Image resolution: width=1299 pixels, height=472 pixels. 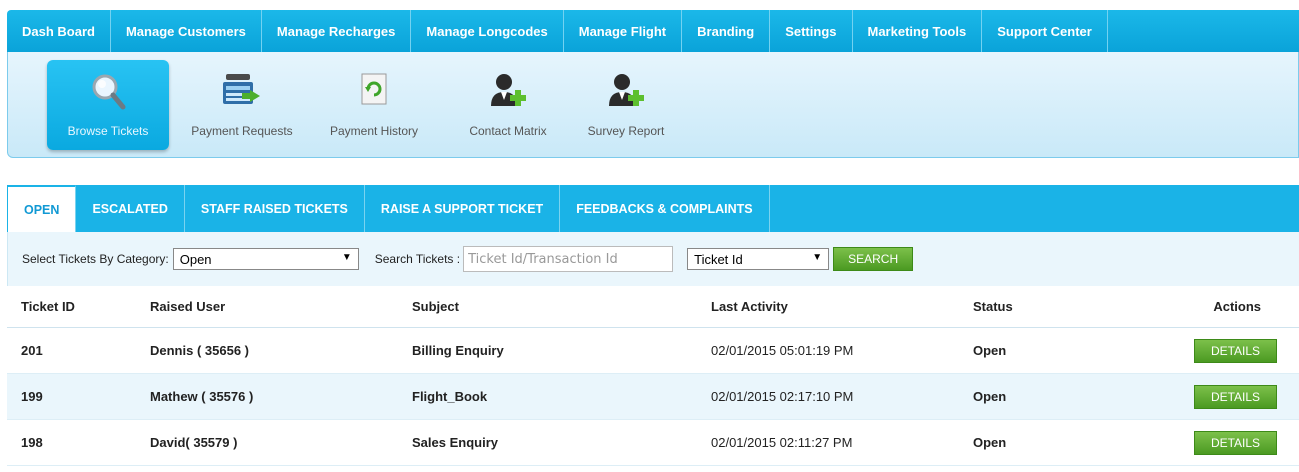 I want to click on column-header-raised-user: Raised User, so click(x=187, y=306).